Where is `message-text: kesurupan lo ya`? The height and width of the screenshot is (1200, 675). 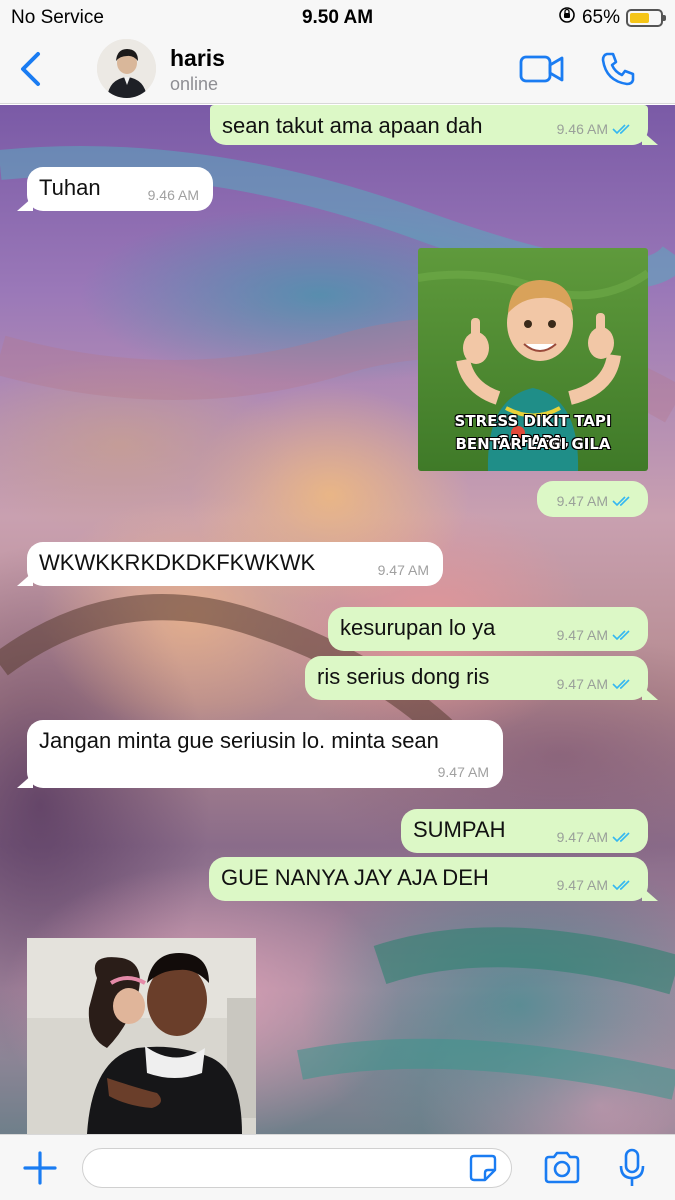 message-text: kesurupan lo ya is located at coordinates (418, 627).